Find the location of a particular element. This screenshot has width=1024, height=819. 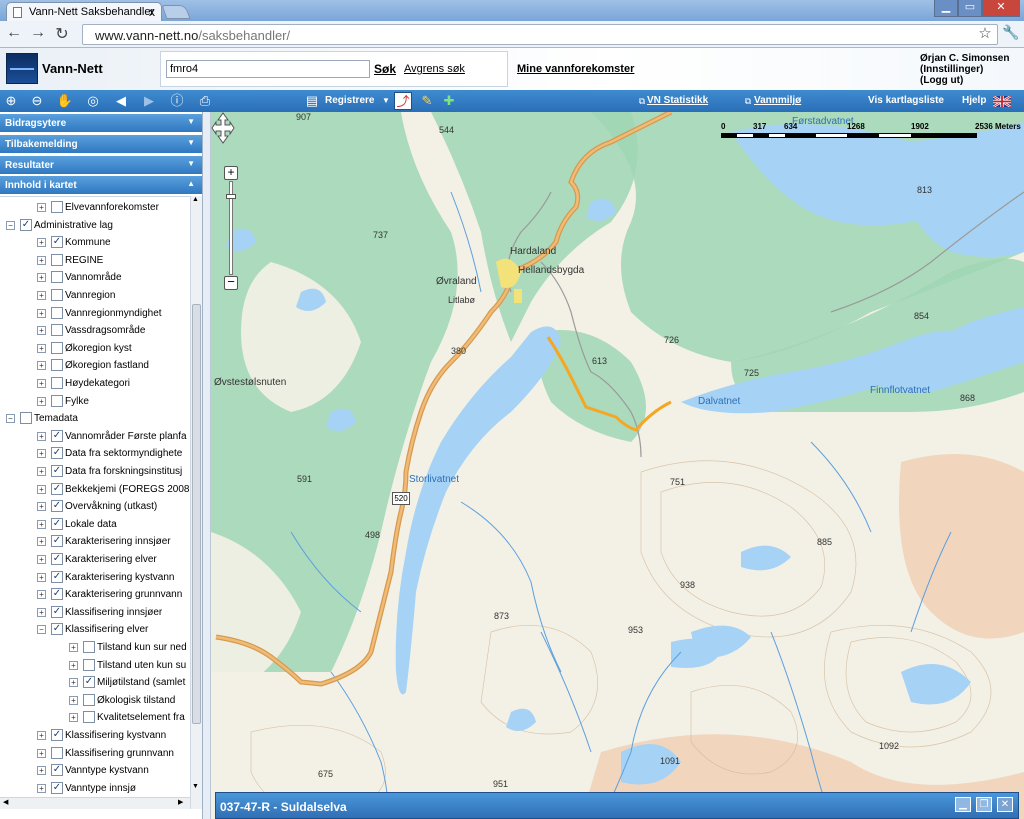

add-user-icon: ✚ is located at coordinates (449, 101).